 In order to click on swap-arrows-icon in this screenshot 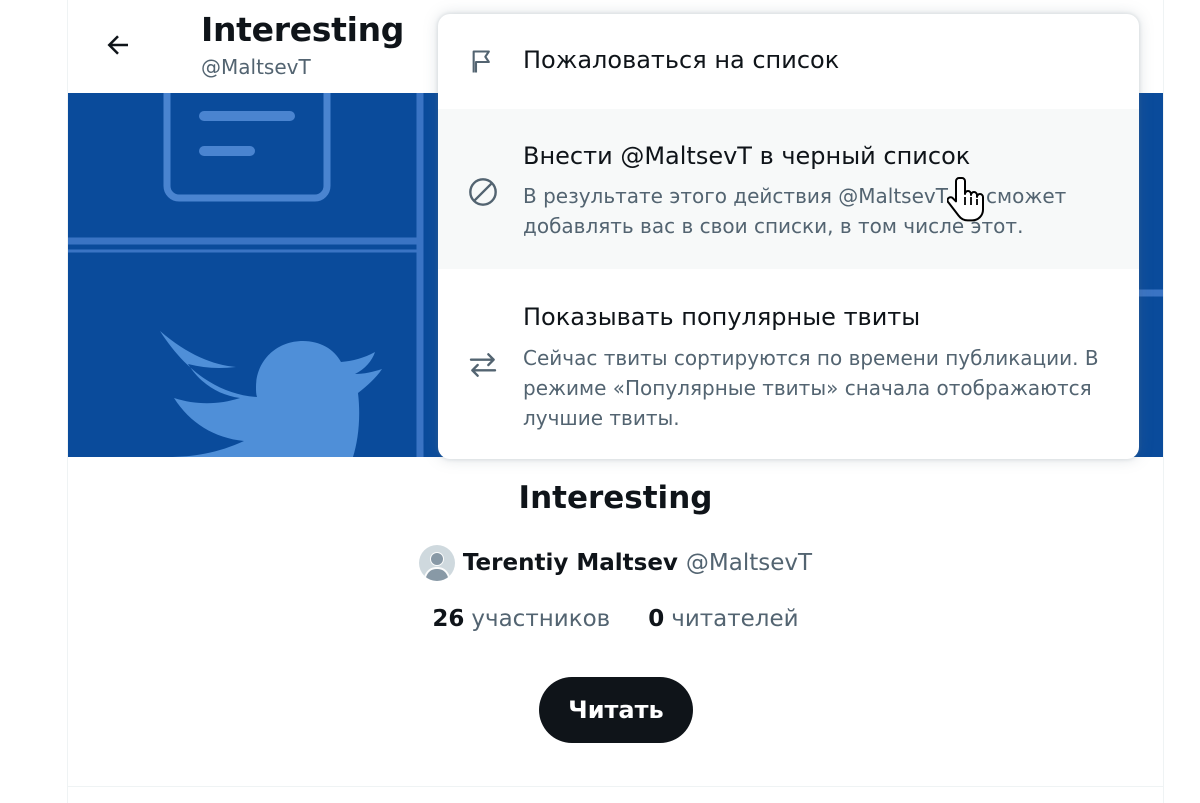, I will do `click(483, 365)`.